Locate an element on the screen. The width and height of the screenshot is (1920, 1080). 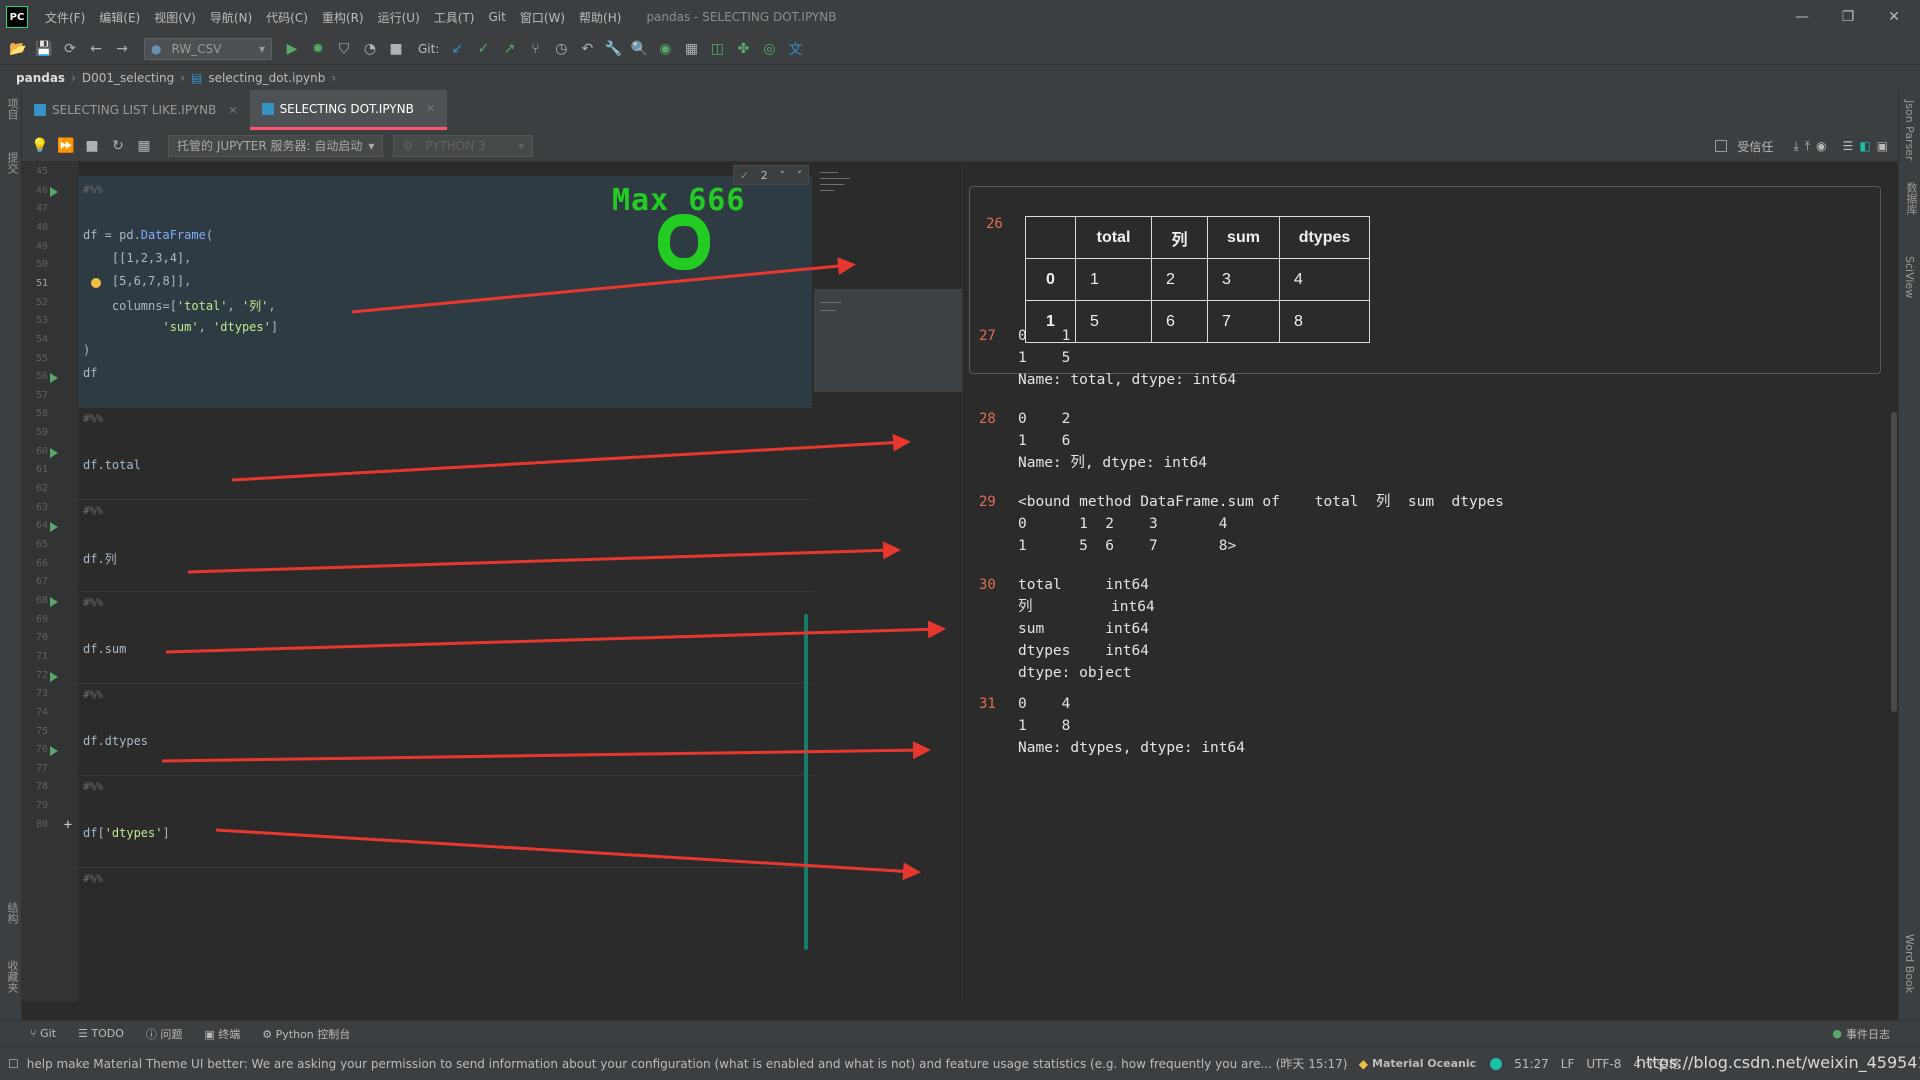
debug-icon: ✹ is located at coordinates (318, 49).